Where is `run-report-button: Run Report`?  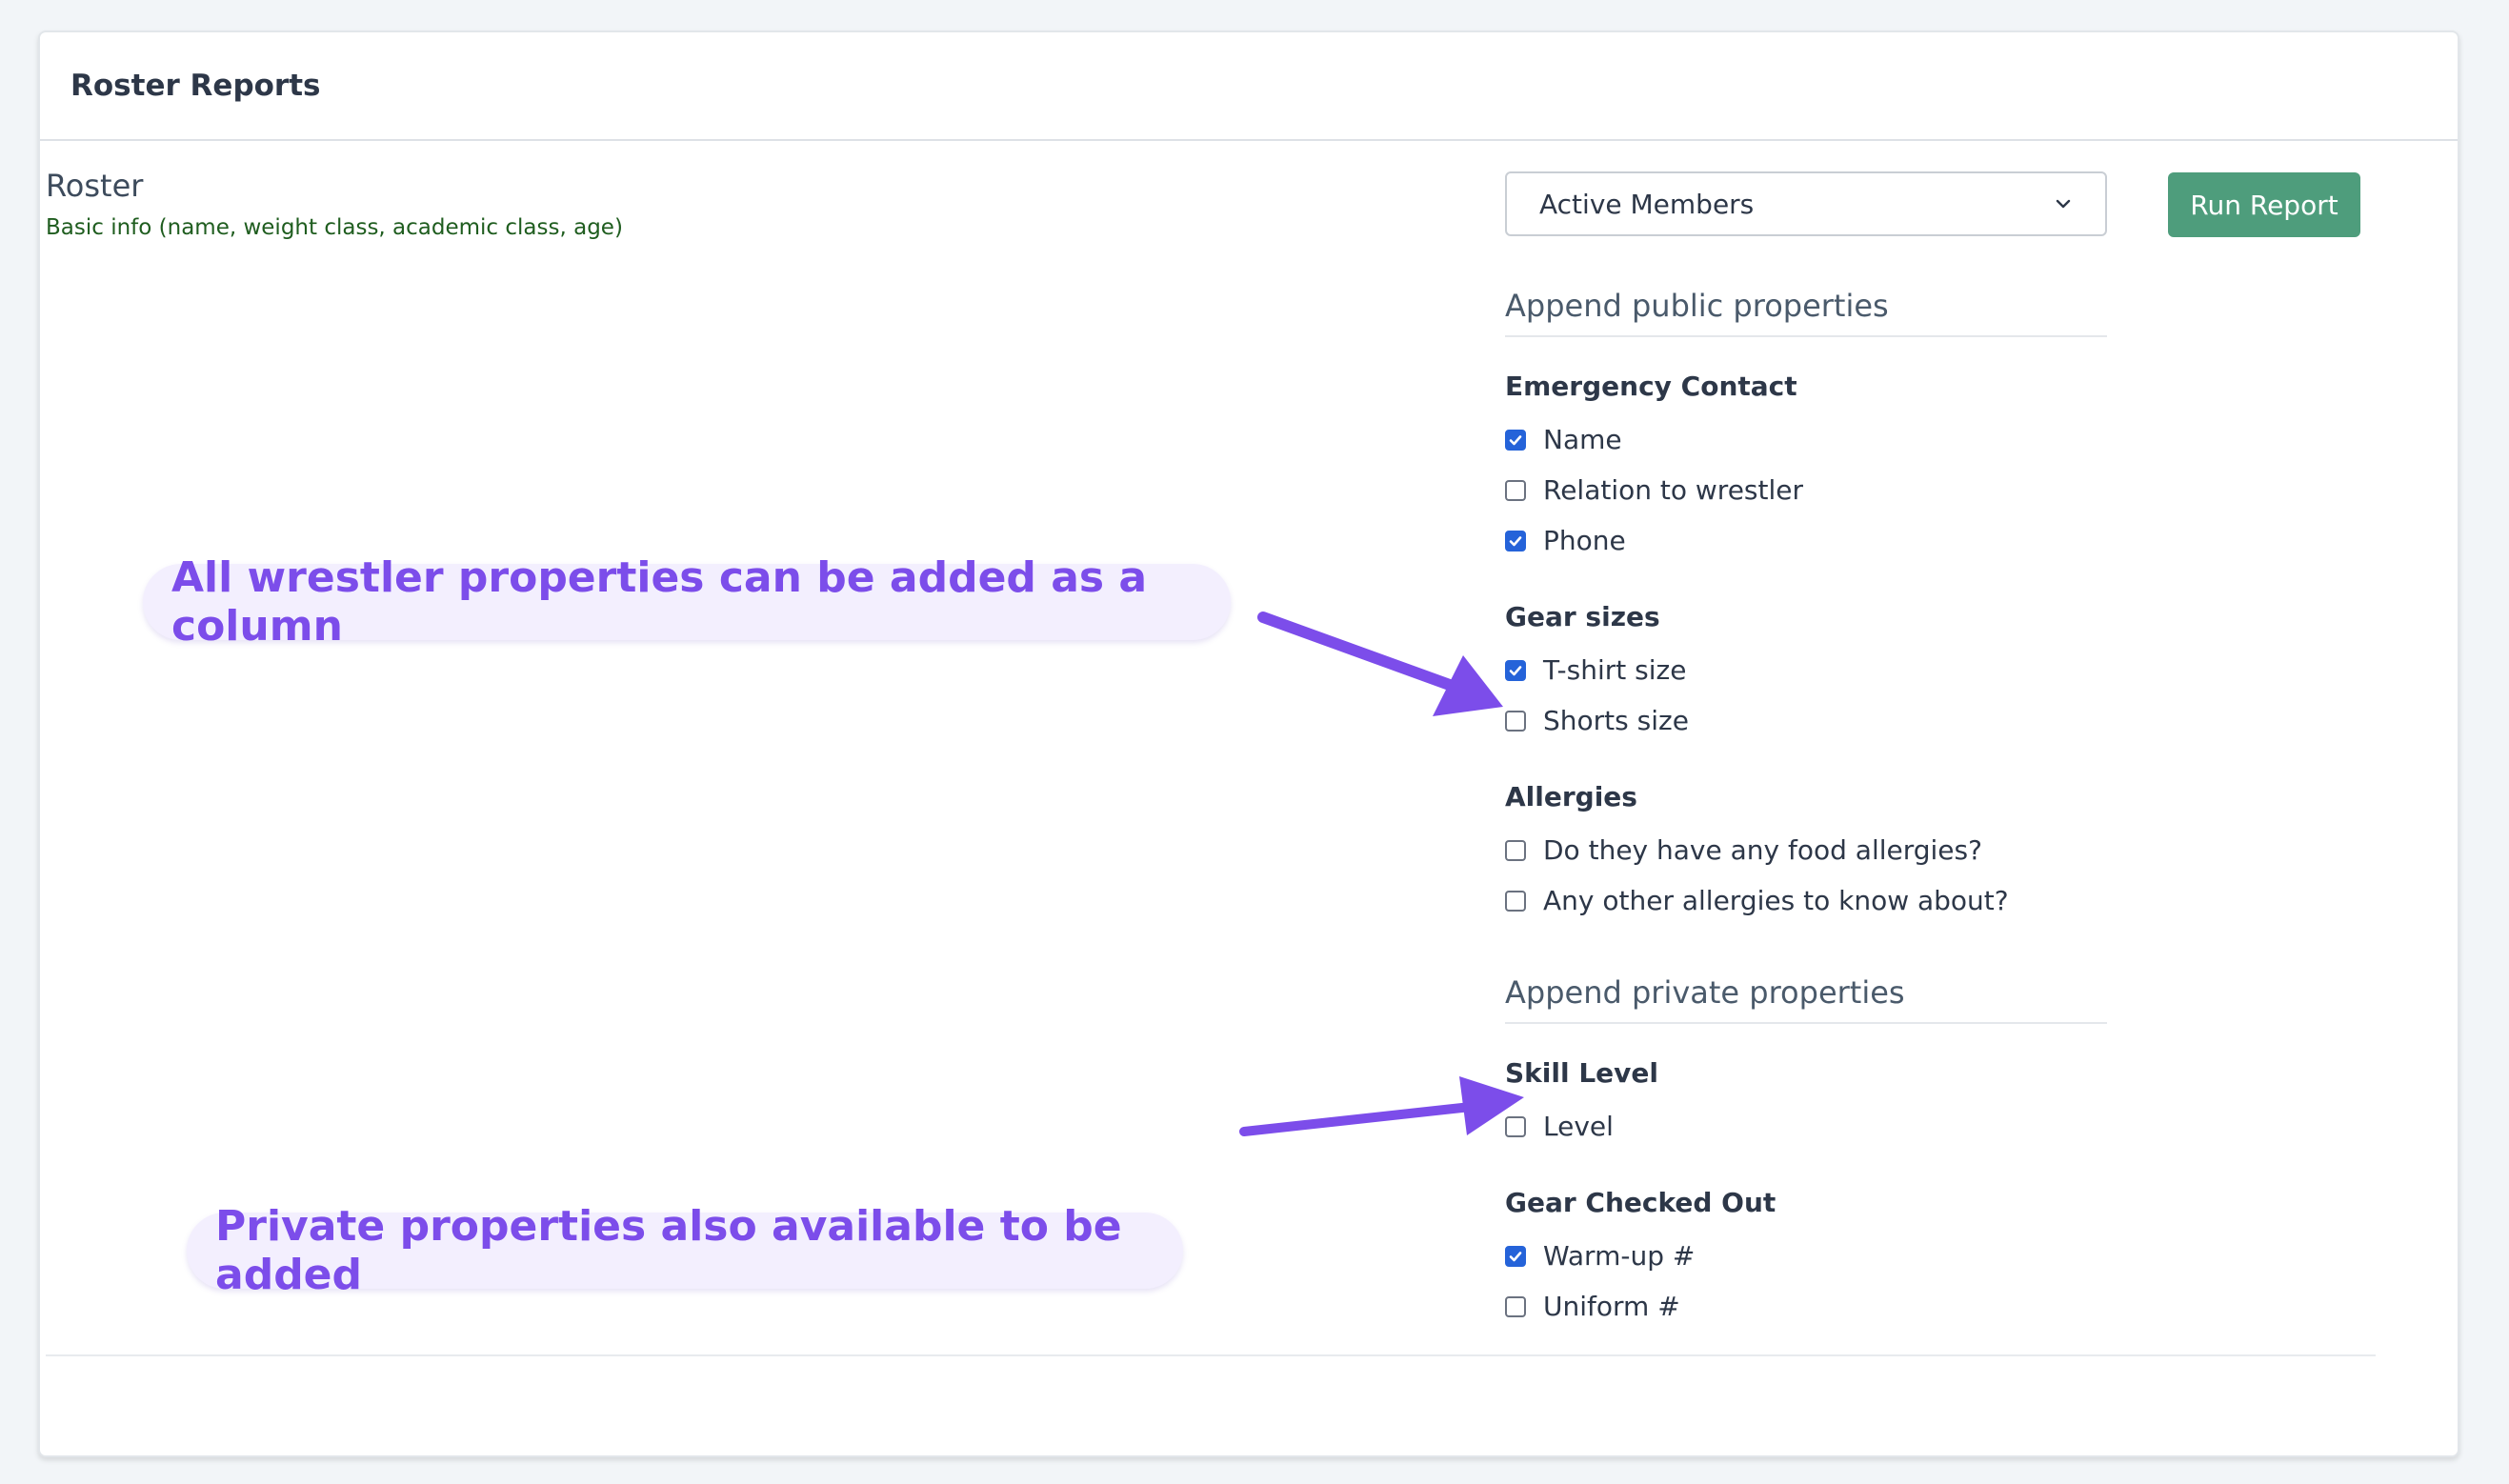
run-report-button: Run Report is located at coordinates (2264, 204).